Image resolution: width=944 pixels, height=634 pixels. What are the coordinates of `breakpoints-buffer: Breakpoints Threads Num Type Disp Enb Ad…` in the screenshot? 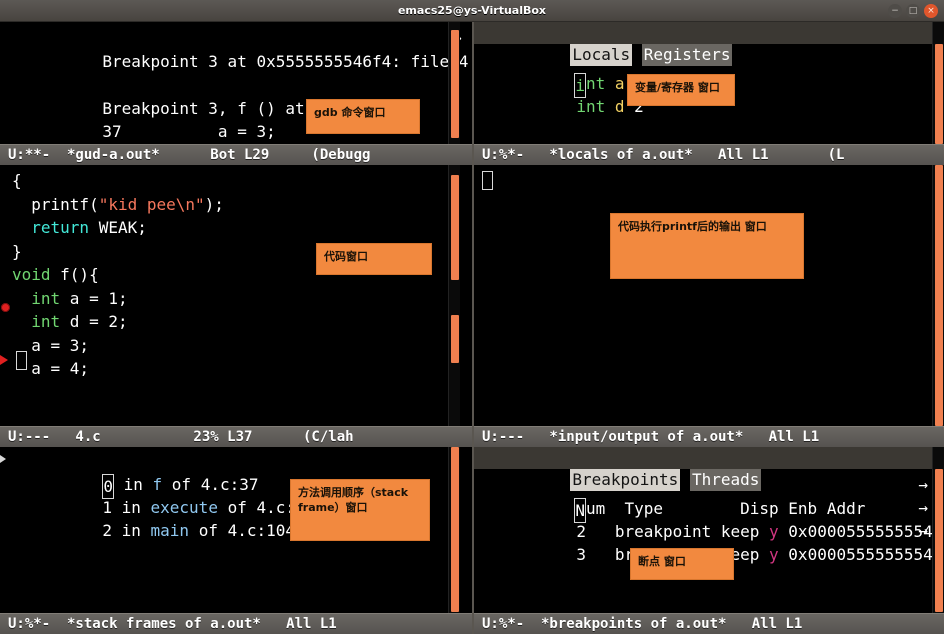 It's located at (709, 530).